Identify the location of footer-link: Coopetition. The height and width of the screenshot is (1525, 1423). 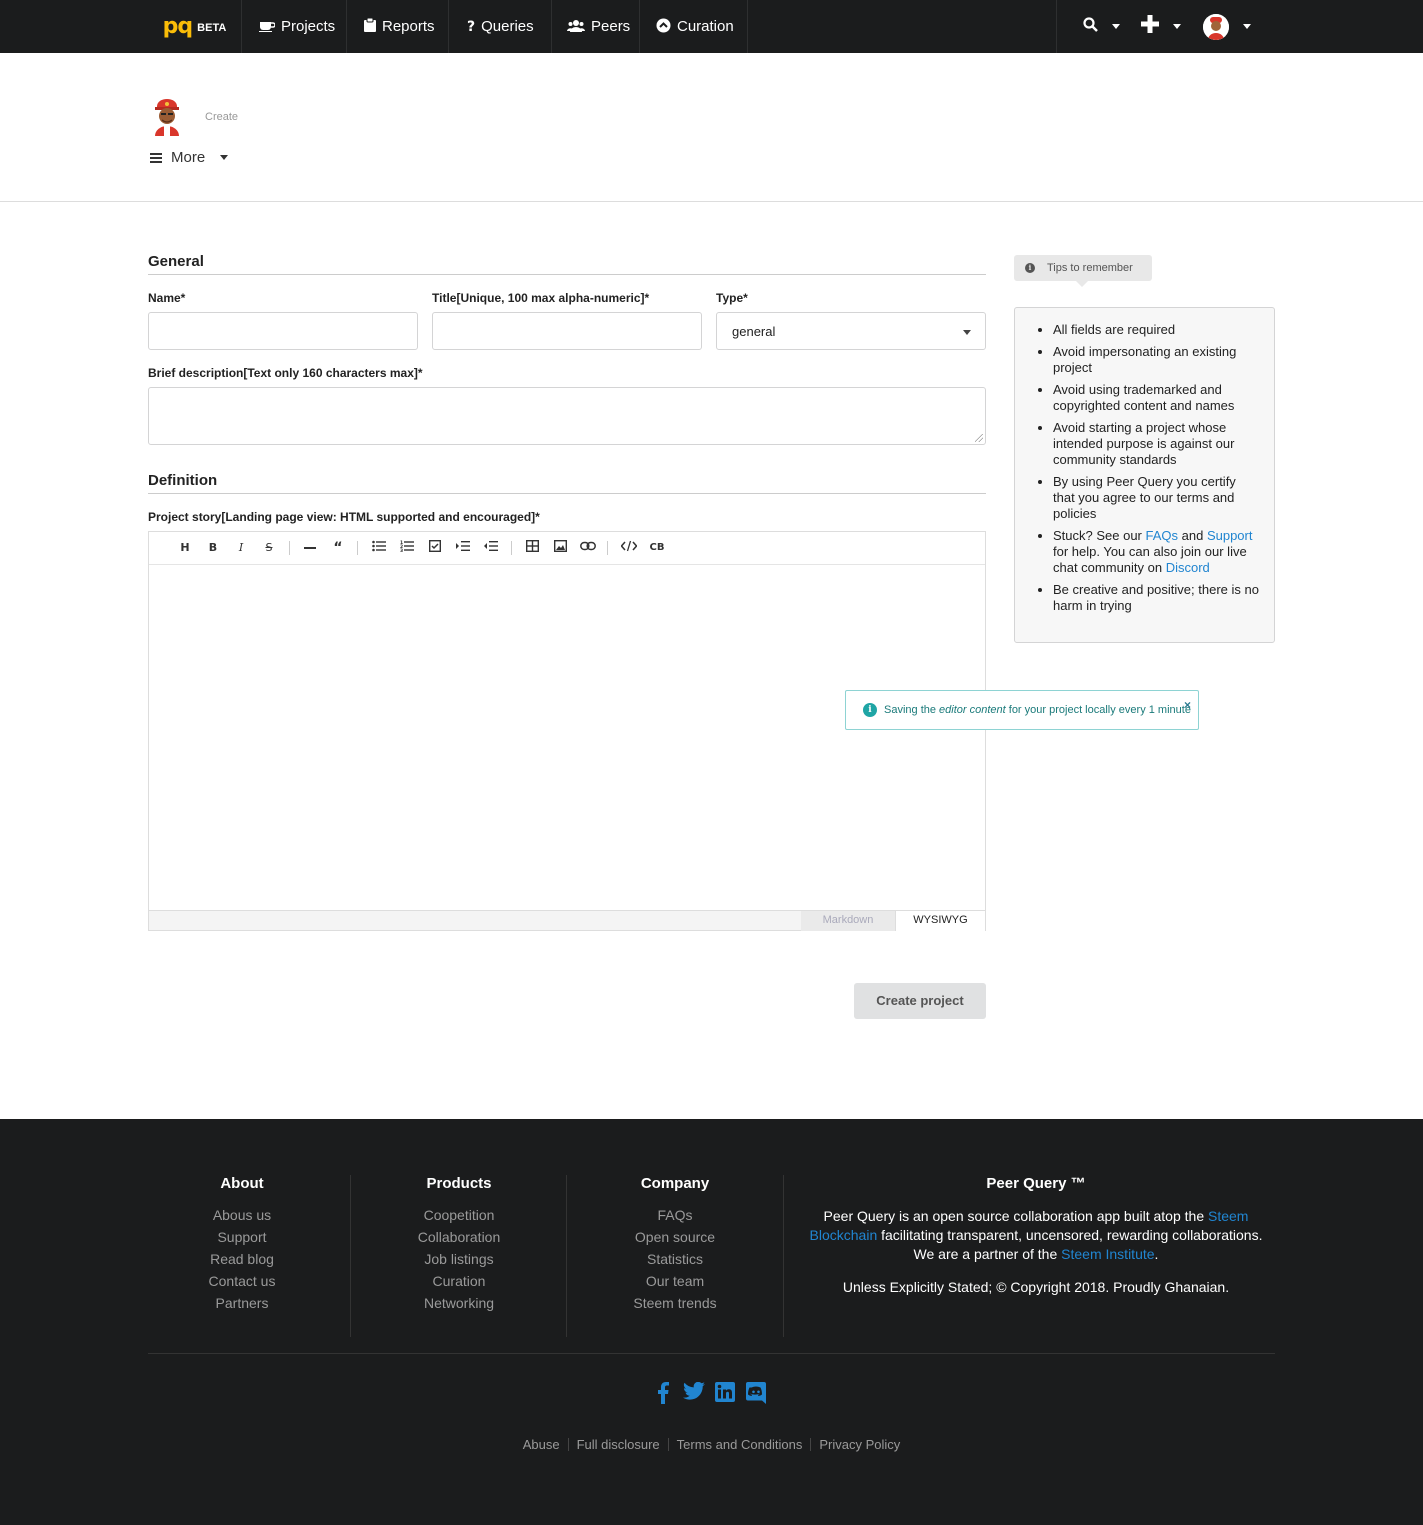
(459, 1215).